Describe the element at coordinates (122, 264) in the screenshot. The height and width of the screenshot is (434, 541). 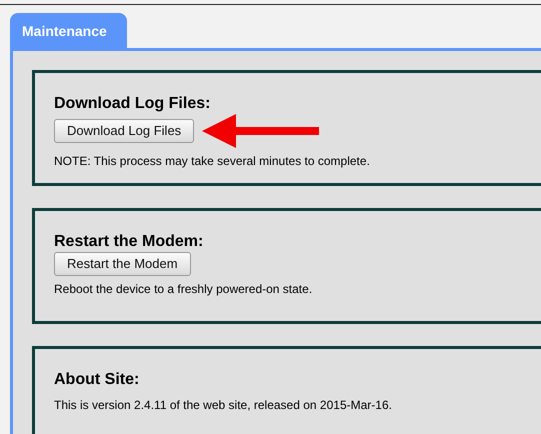
I see `action-button: Restart the Modem` at that location.